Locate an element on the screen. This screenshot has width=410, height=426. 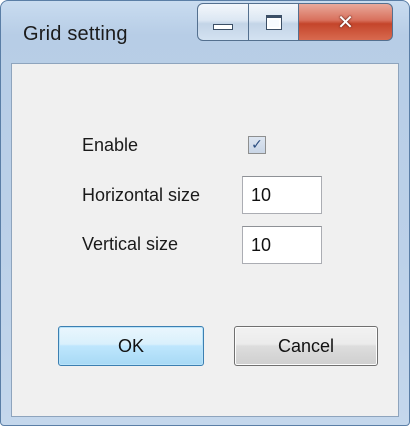
vertical-size-label: Vertical size is located at coordinates (130, 244).